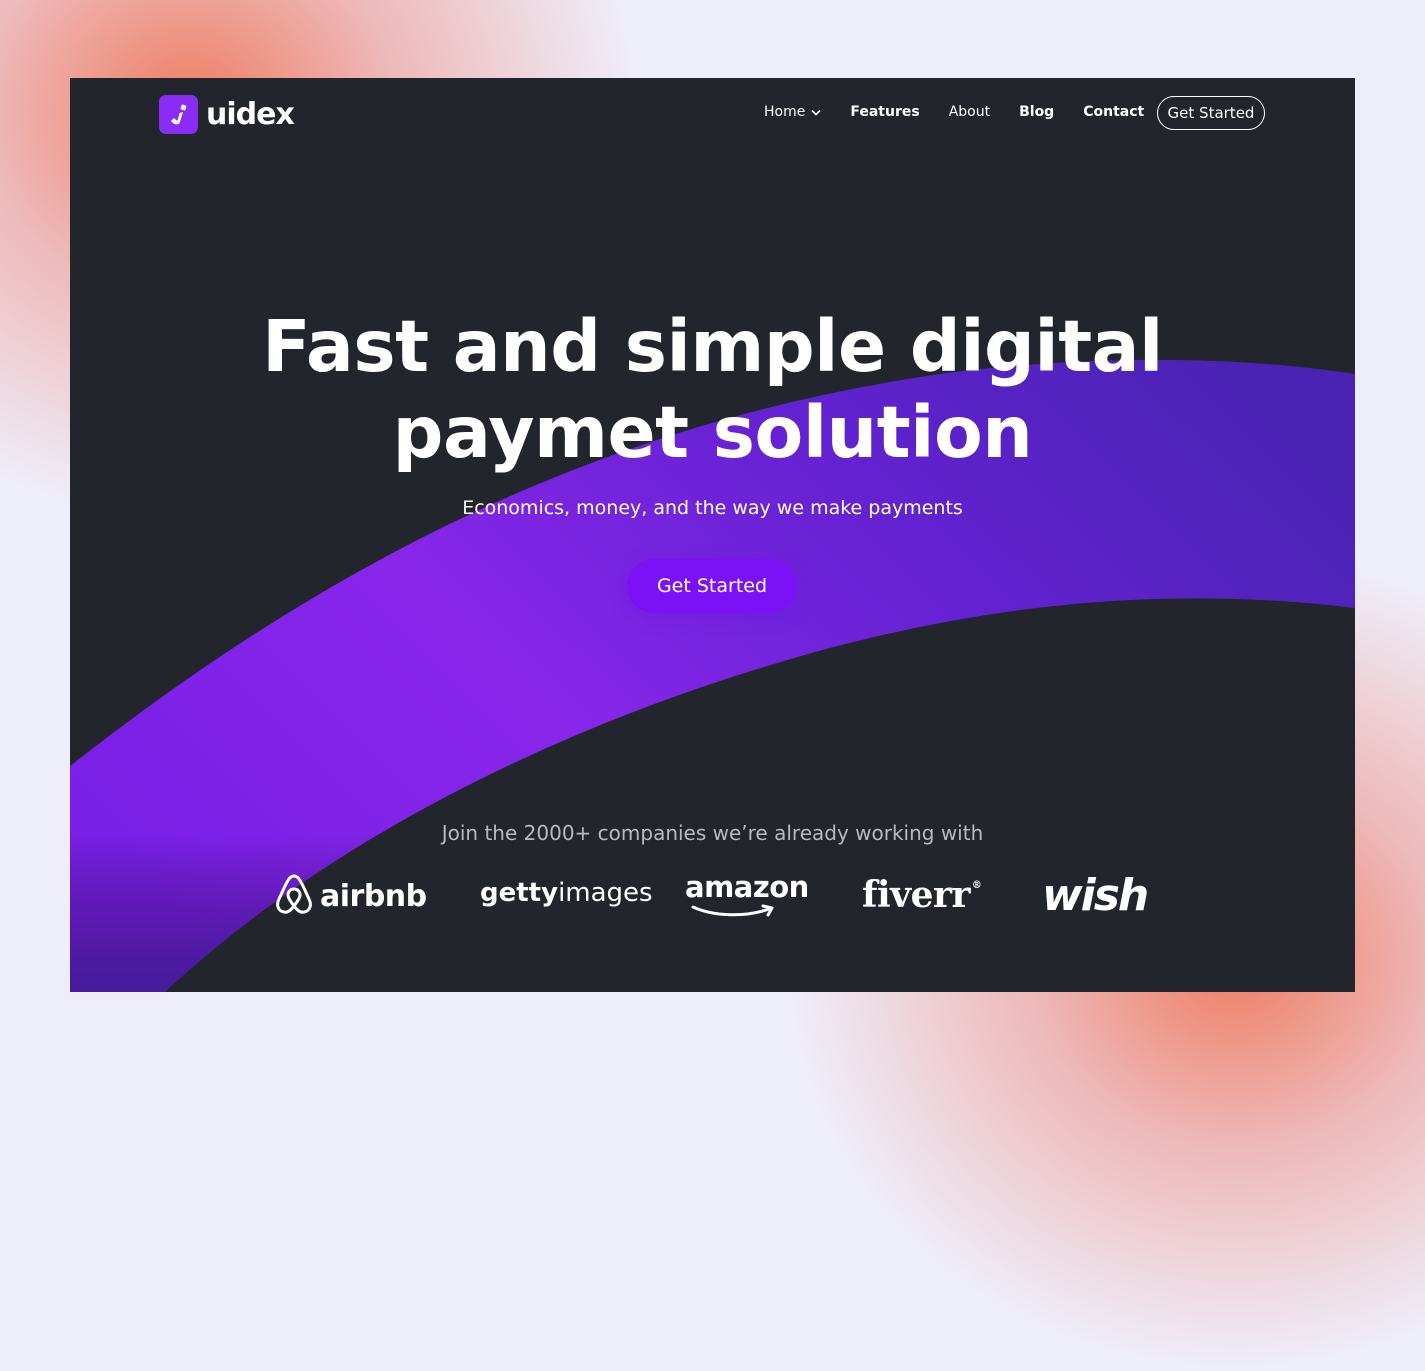 Image resolution: width=1425 pixels, height=1371 pixels. What do you see at coordinates (250, 114) in the screenshot?
I see `brand-name: uidex` at bounding box center [250, 114].